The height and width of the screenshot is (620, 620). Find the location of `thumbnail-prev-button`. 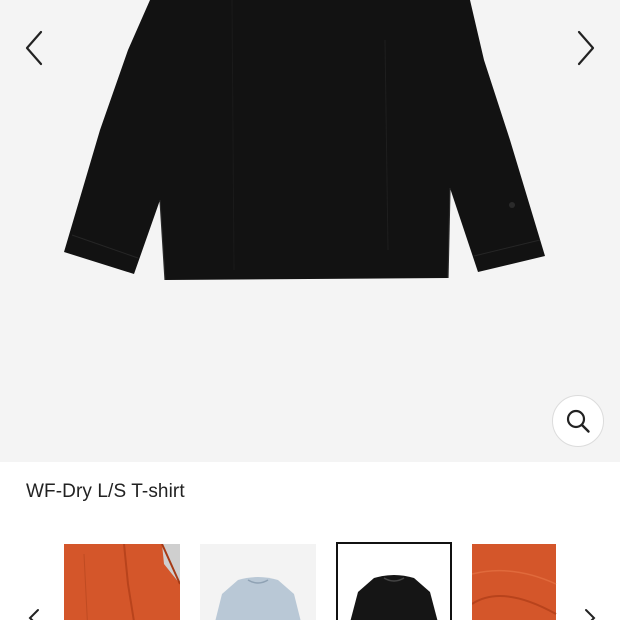

thumbnail-prev-button is located at coordinates (34, 614).